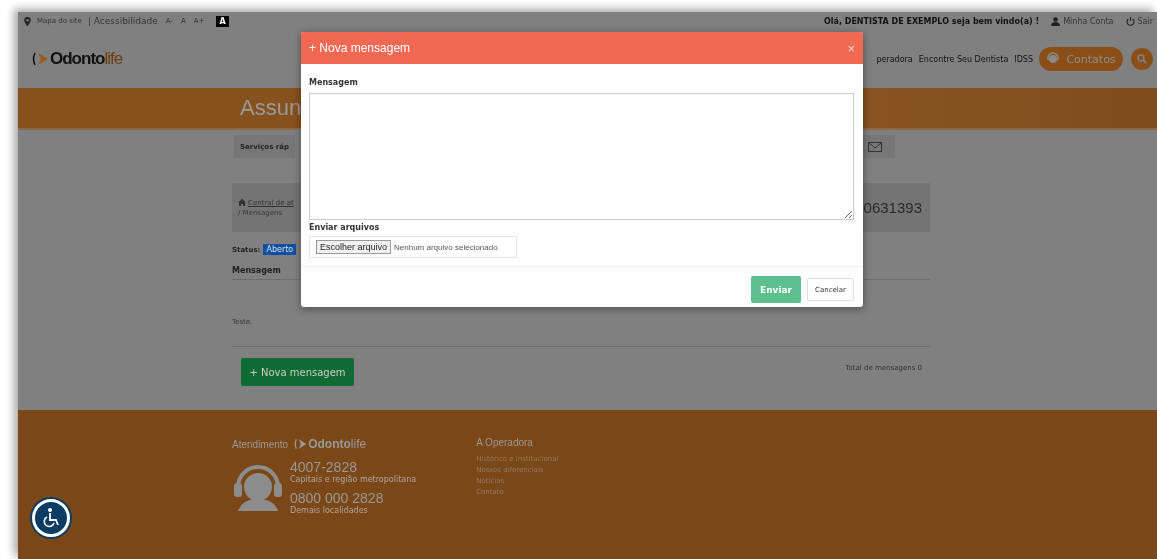 The width and height of the screenshot is (1157, 559). I want to click on headset-icon, so click(1053, 59).